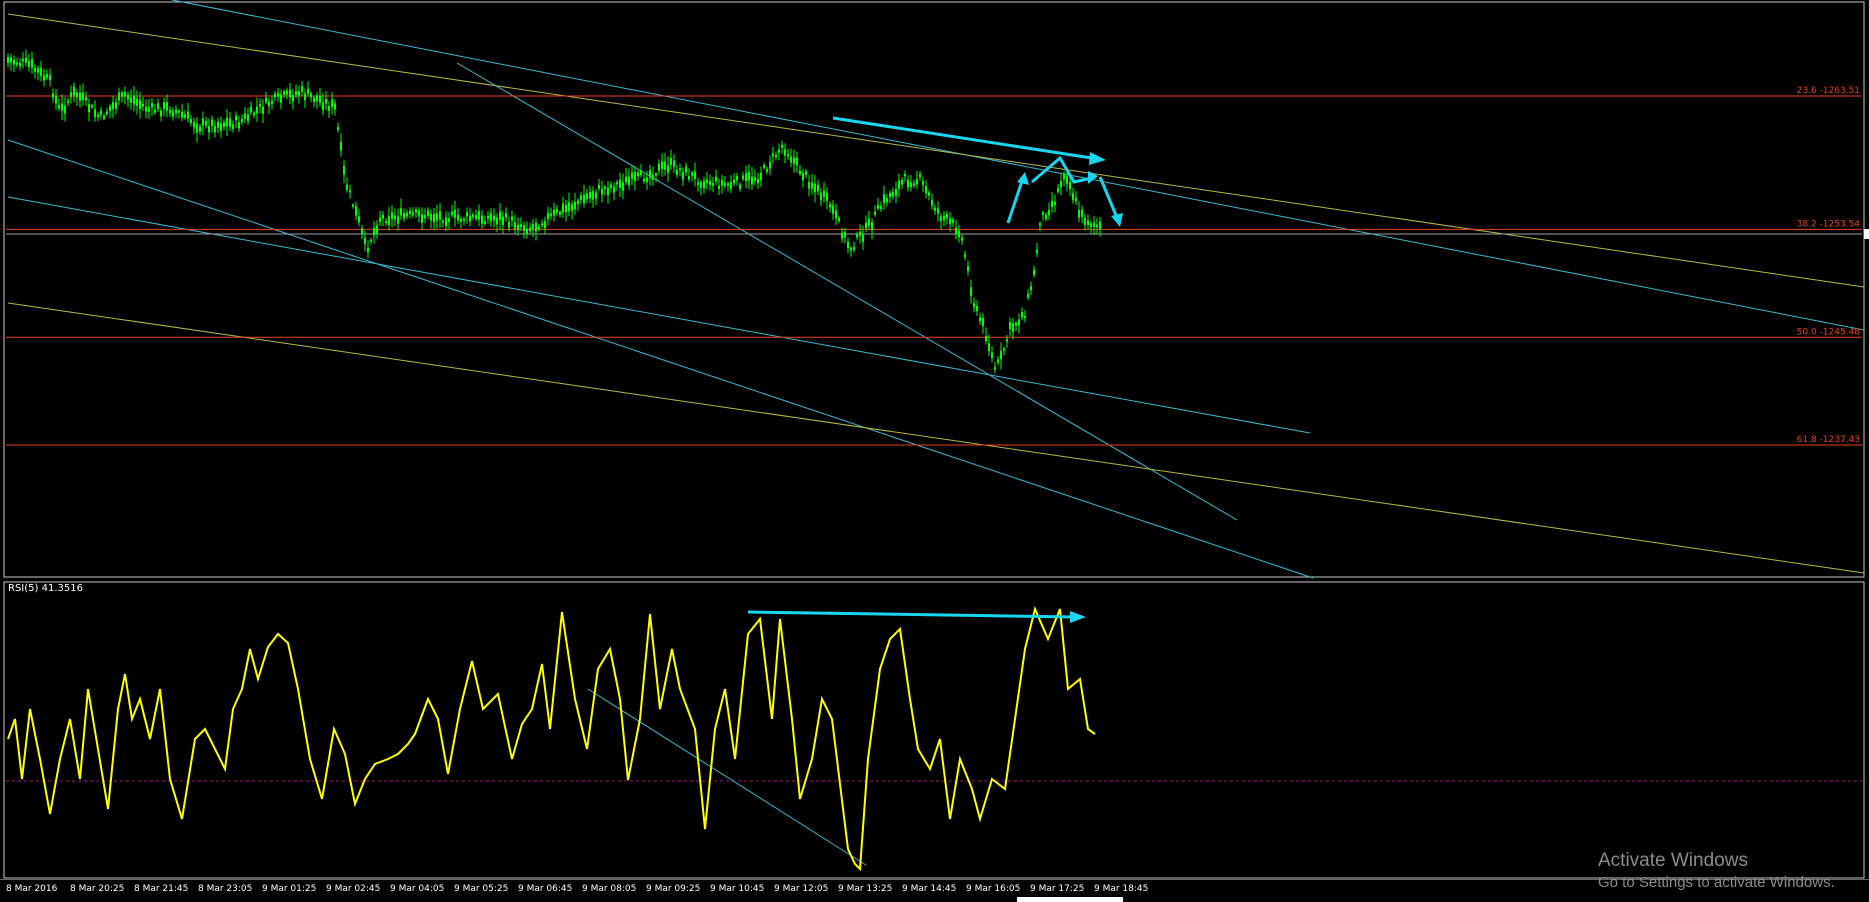 The width and height of the screenshot is (1869, 902). I want to click on rsi-divergence-arrow-head, so click(1078, 617).